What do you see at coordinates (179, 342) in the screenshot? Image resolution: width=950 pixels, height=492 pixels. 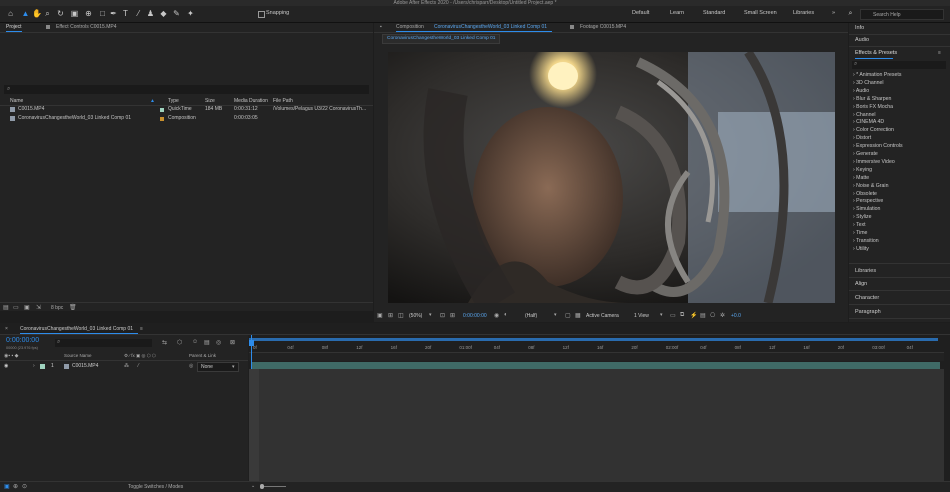 I see `draft-3d-icon: ⬡` at bounding box center [179, 342].